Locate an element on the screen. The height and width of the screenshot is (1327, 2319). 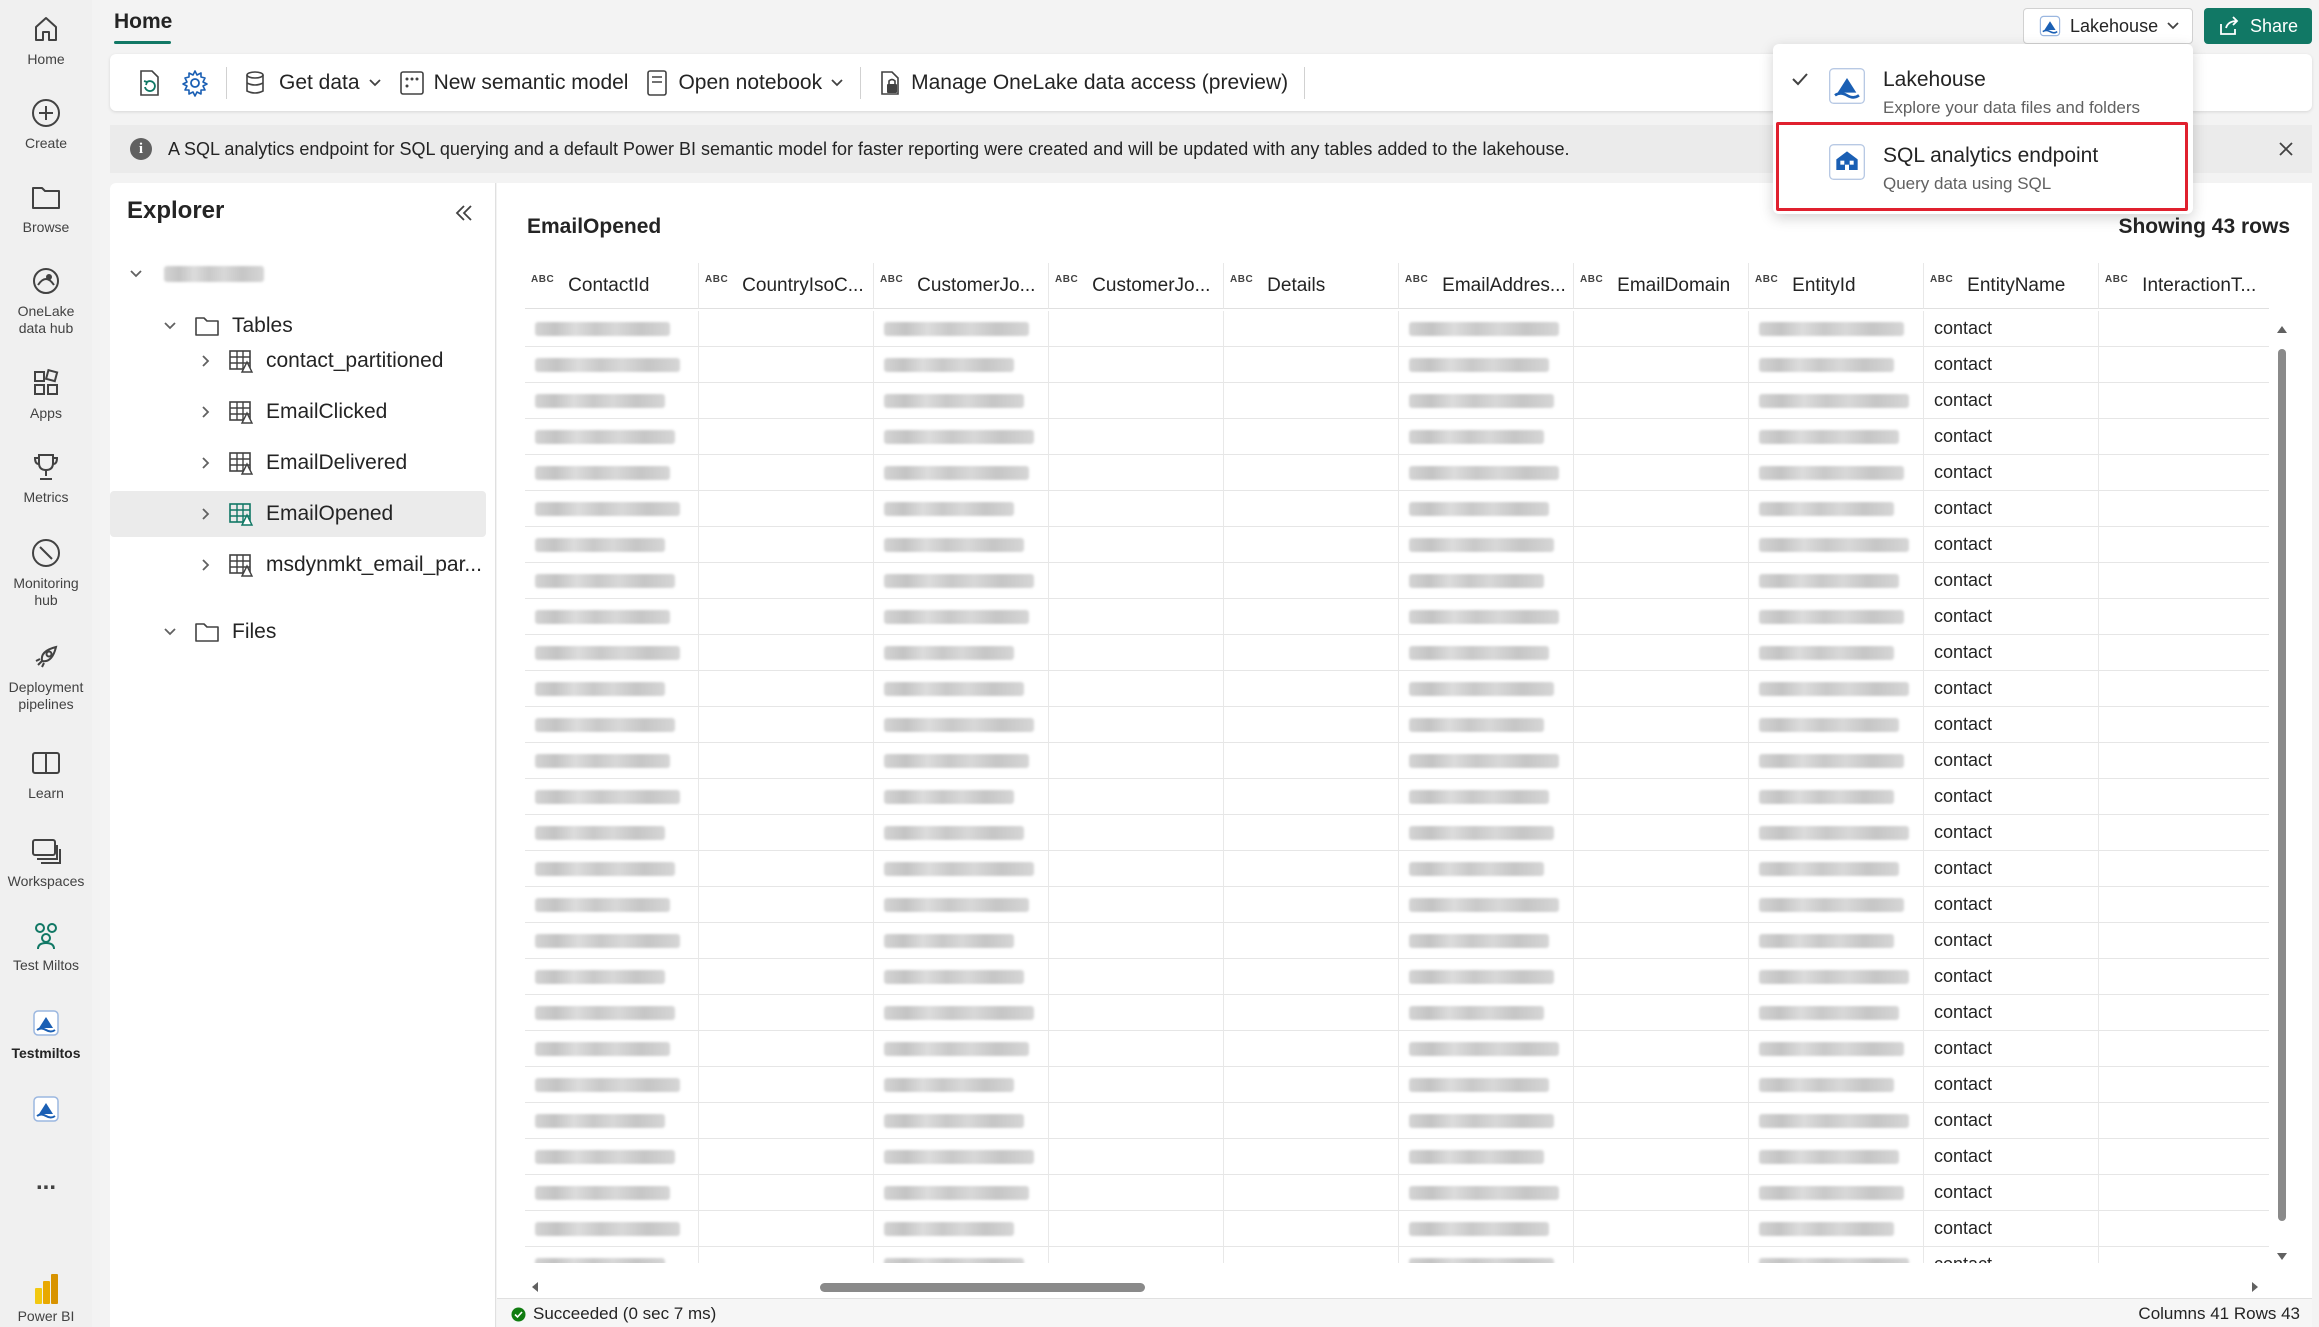
nav-apps: Apps is located at coordinates (46, 394).